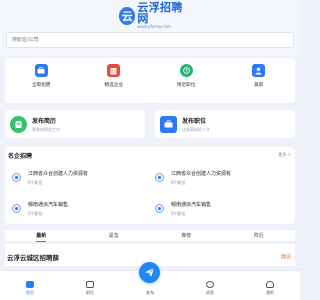  I want to click on nav-label: 首页, so click(30, 292).